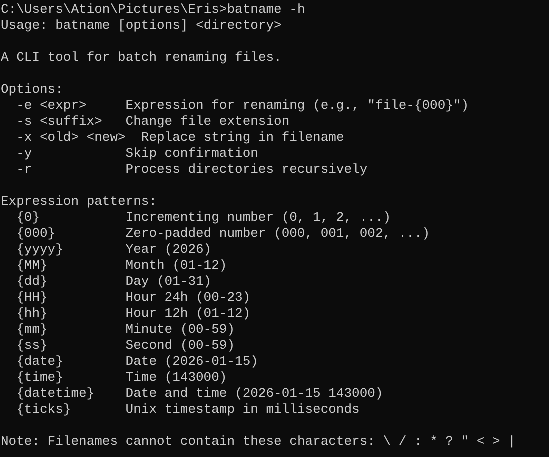 This screenshot has height=457, width=549. Describe the element at coordinates (32, 90) in the screenshot. I see `console-line: Options:` at that location.